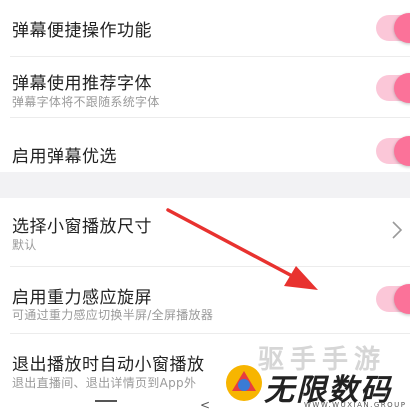  I want to click on watermark-logo-icon, so click(244, 383).